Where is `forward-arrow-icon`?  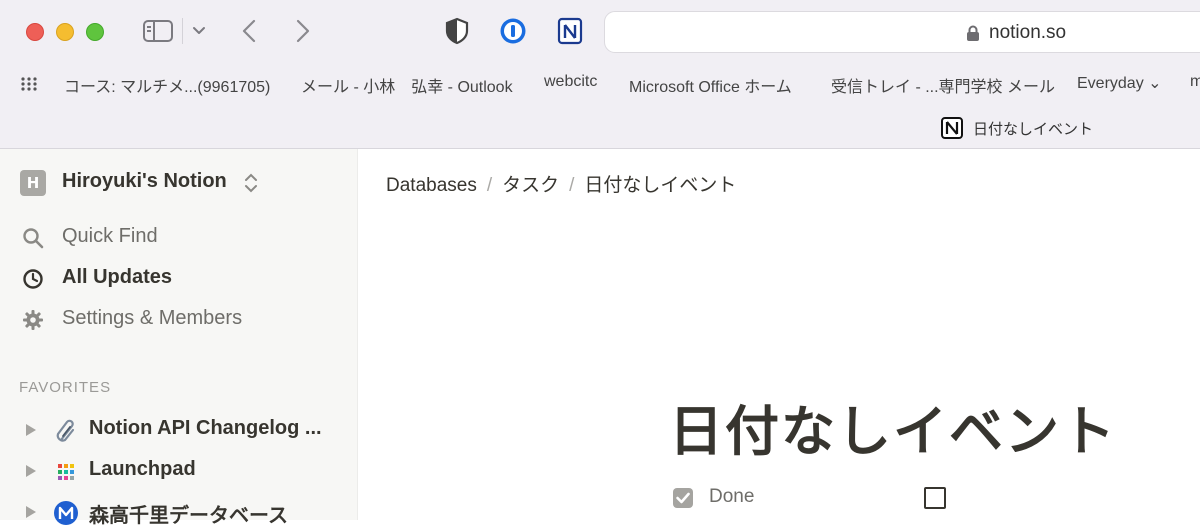
forward-arrow-icon is located at coordinates (303, 31).